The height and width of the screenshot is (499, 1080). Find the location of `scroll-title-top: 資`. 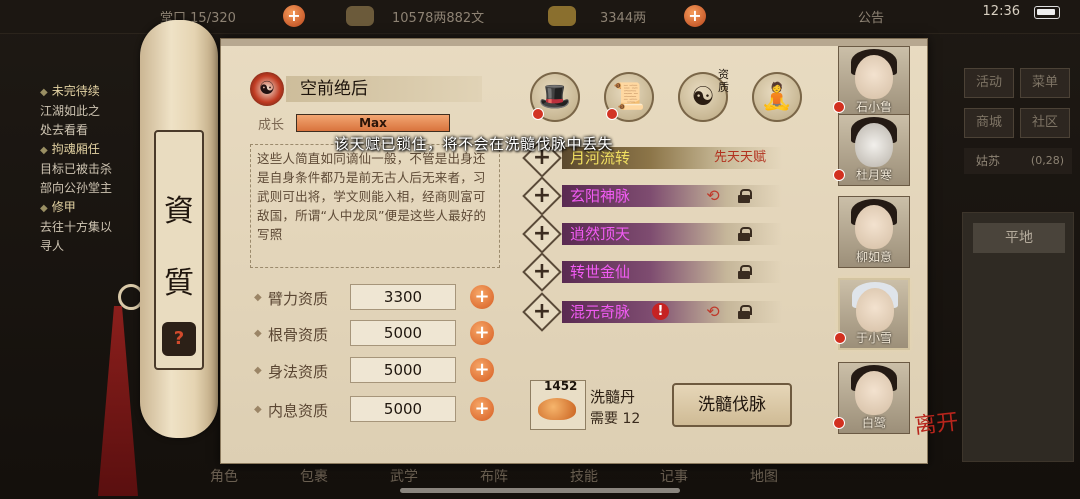

scroll-title-top: 資 is located at coordinates (179, 211).